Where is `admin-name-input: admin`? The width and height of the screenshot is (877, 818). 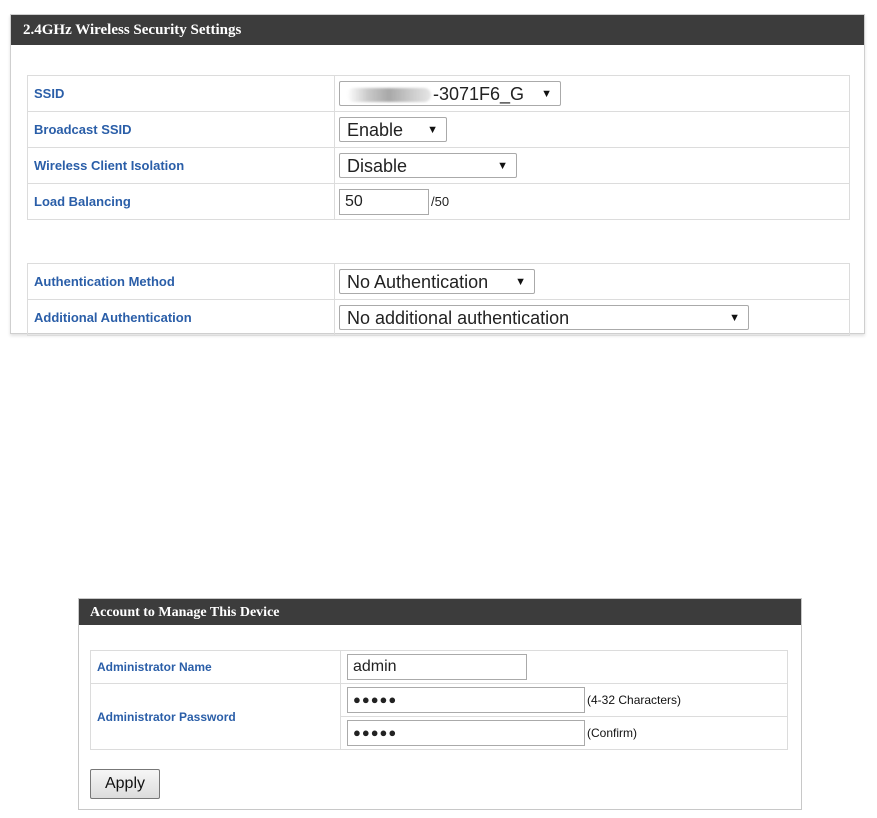
admin-name-input: admin is located at coordinates (437, 667).